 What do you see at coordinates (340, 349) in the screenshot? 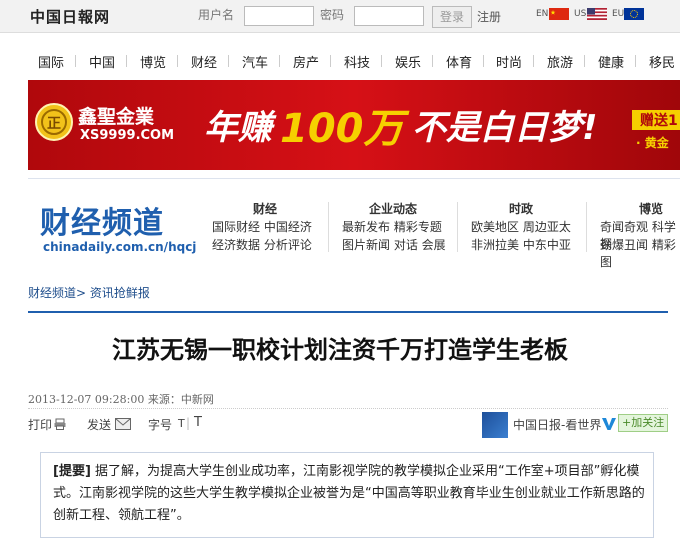
I see `article-headline: 江苏无锡一职校计划注资千万打造学生老板` at bounding box center [340, 349].